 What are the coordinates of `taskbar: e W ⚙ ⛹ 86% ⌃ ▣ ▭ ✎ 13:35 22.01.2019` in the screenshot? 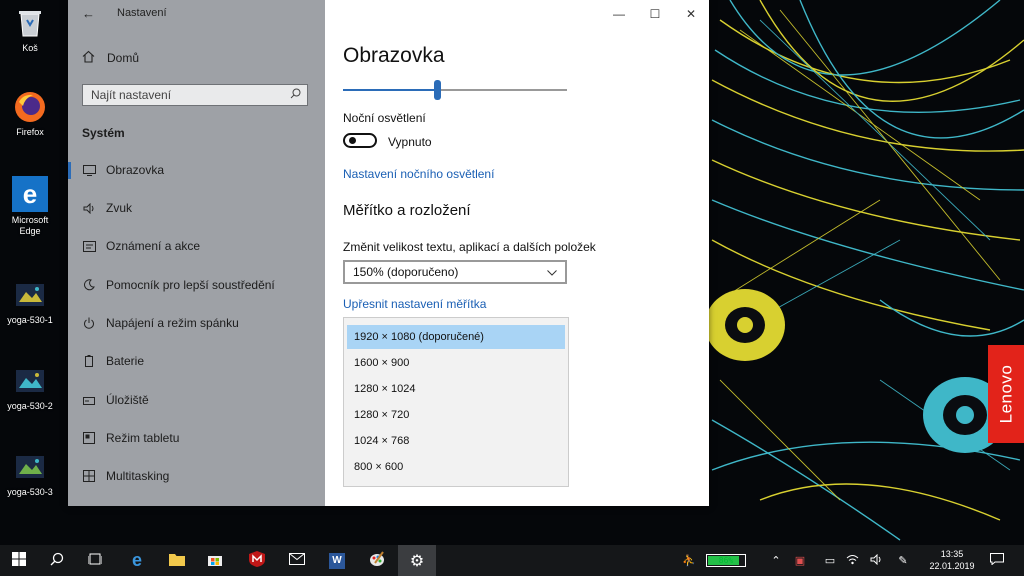 It's located at (512, 560).